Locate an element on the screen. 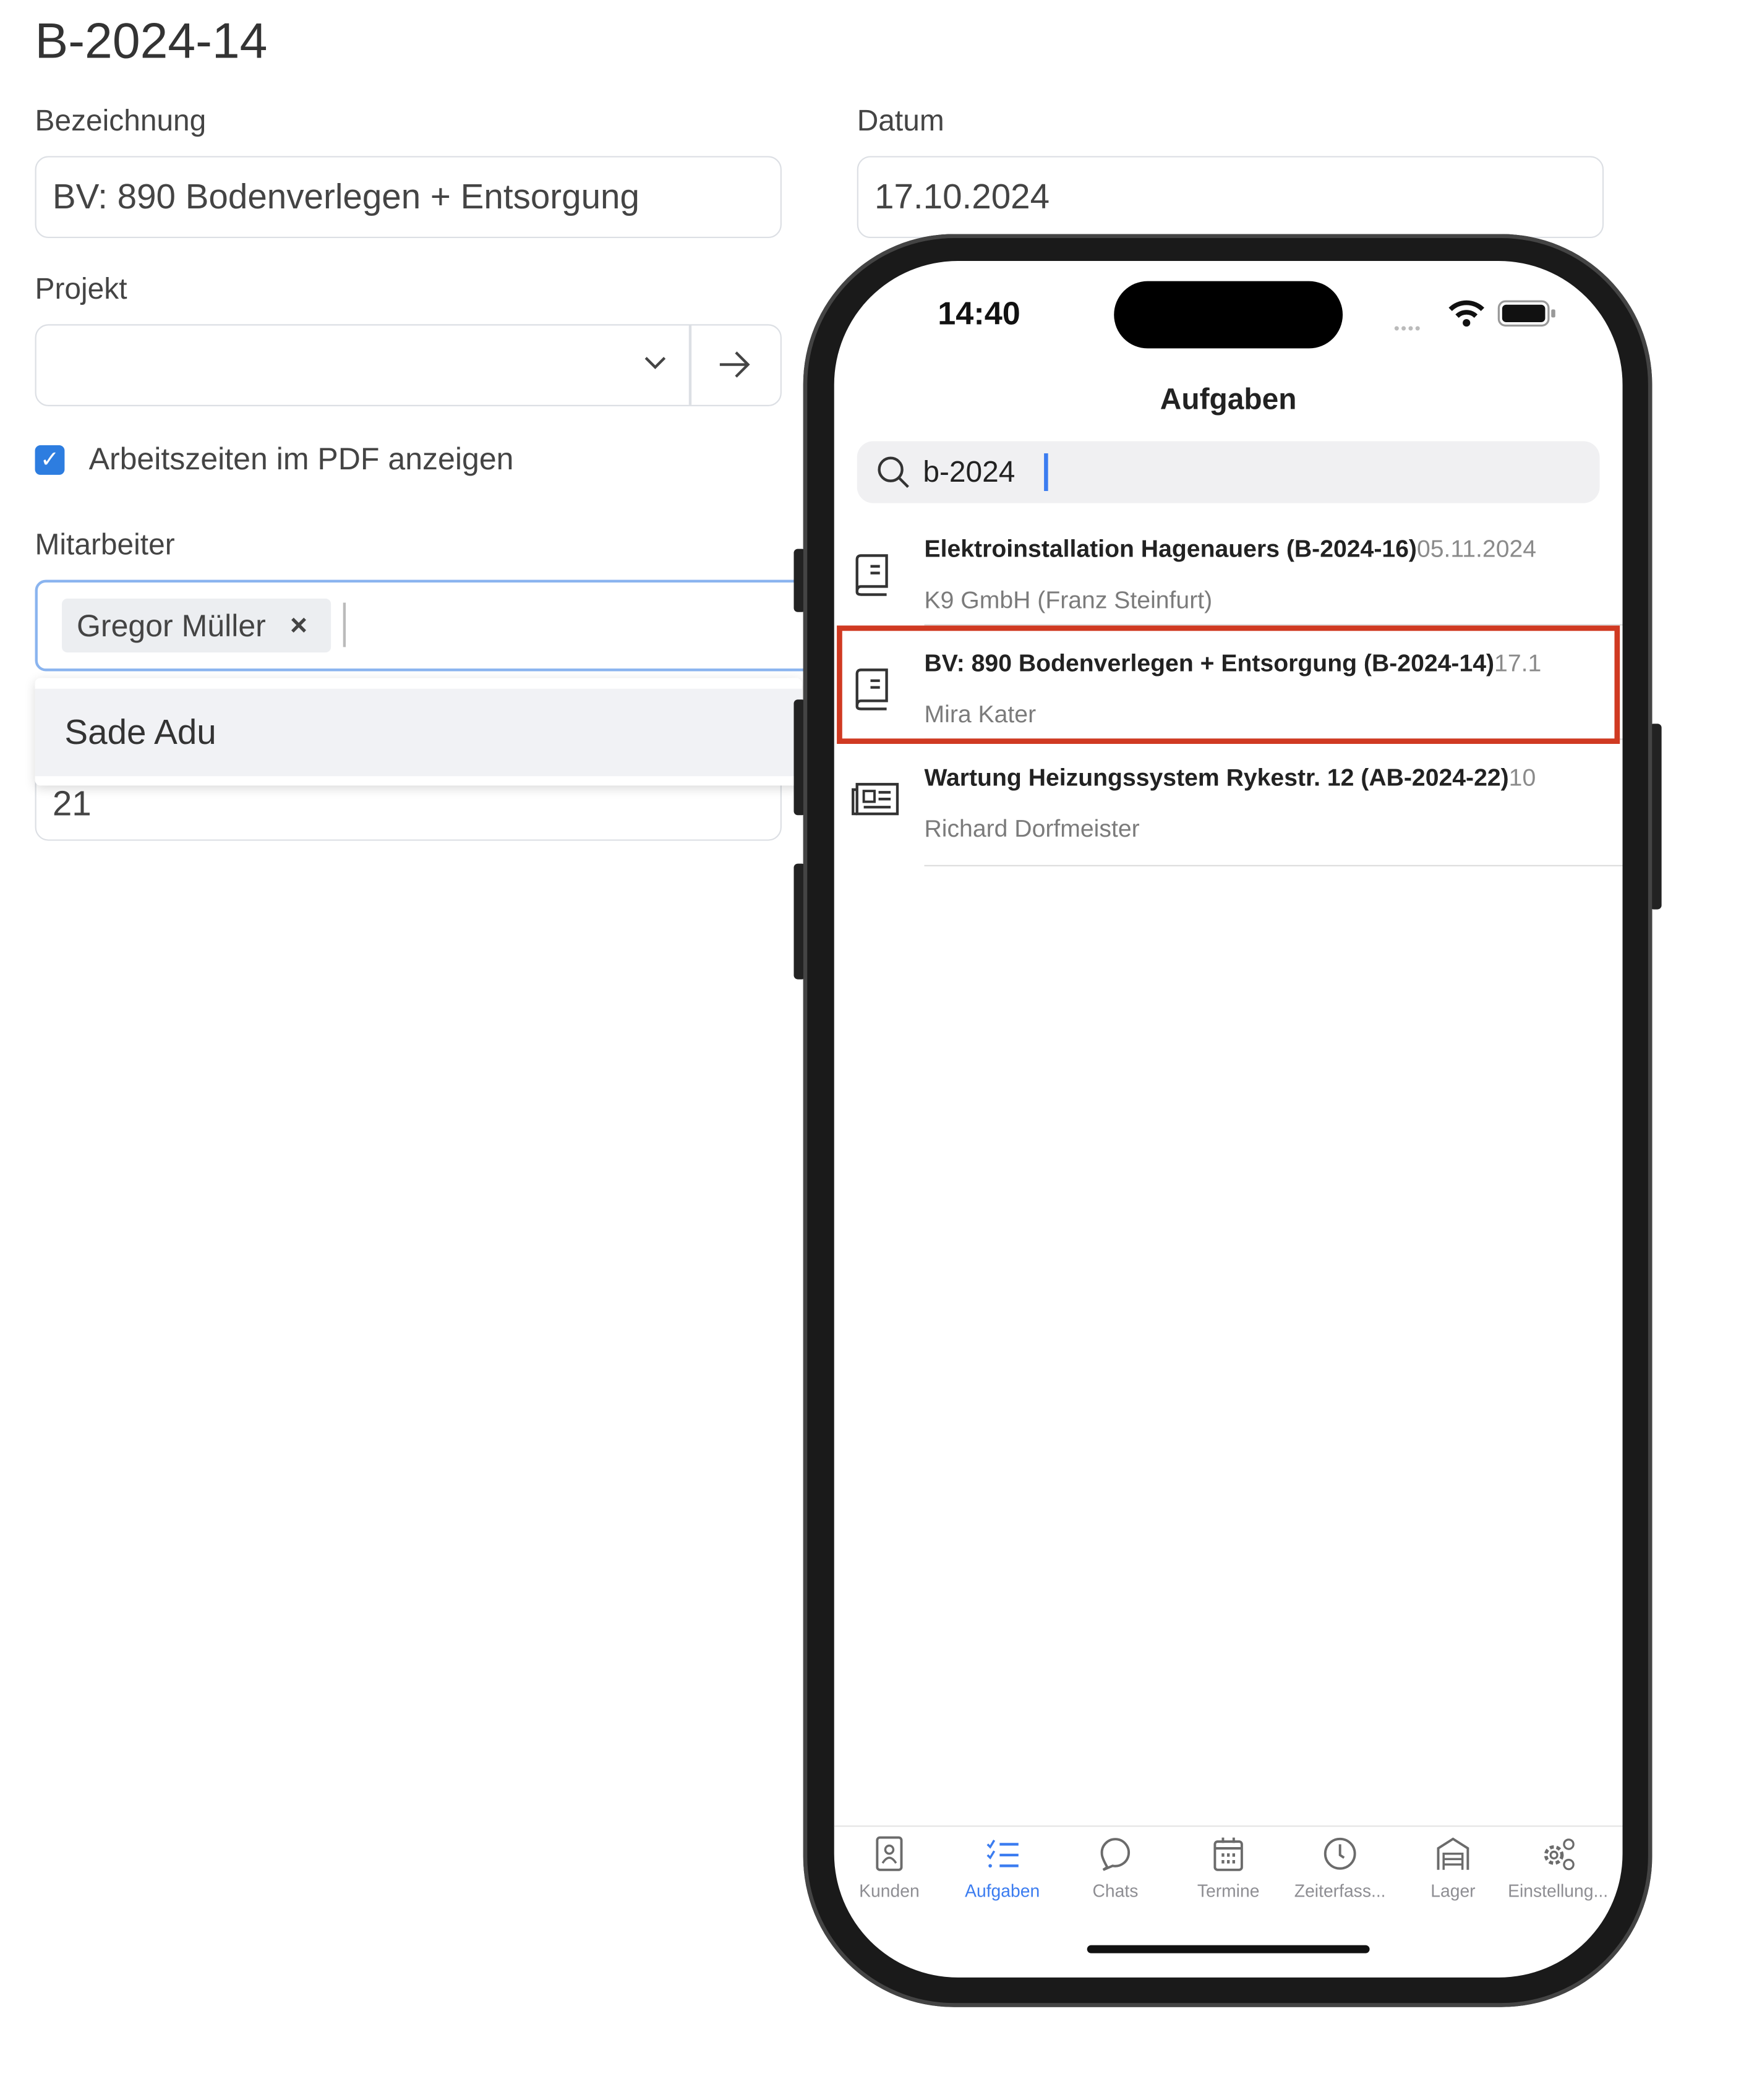 This screenshot has height=2100, width=1749. book-icon is located at coordinates (872, 578).